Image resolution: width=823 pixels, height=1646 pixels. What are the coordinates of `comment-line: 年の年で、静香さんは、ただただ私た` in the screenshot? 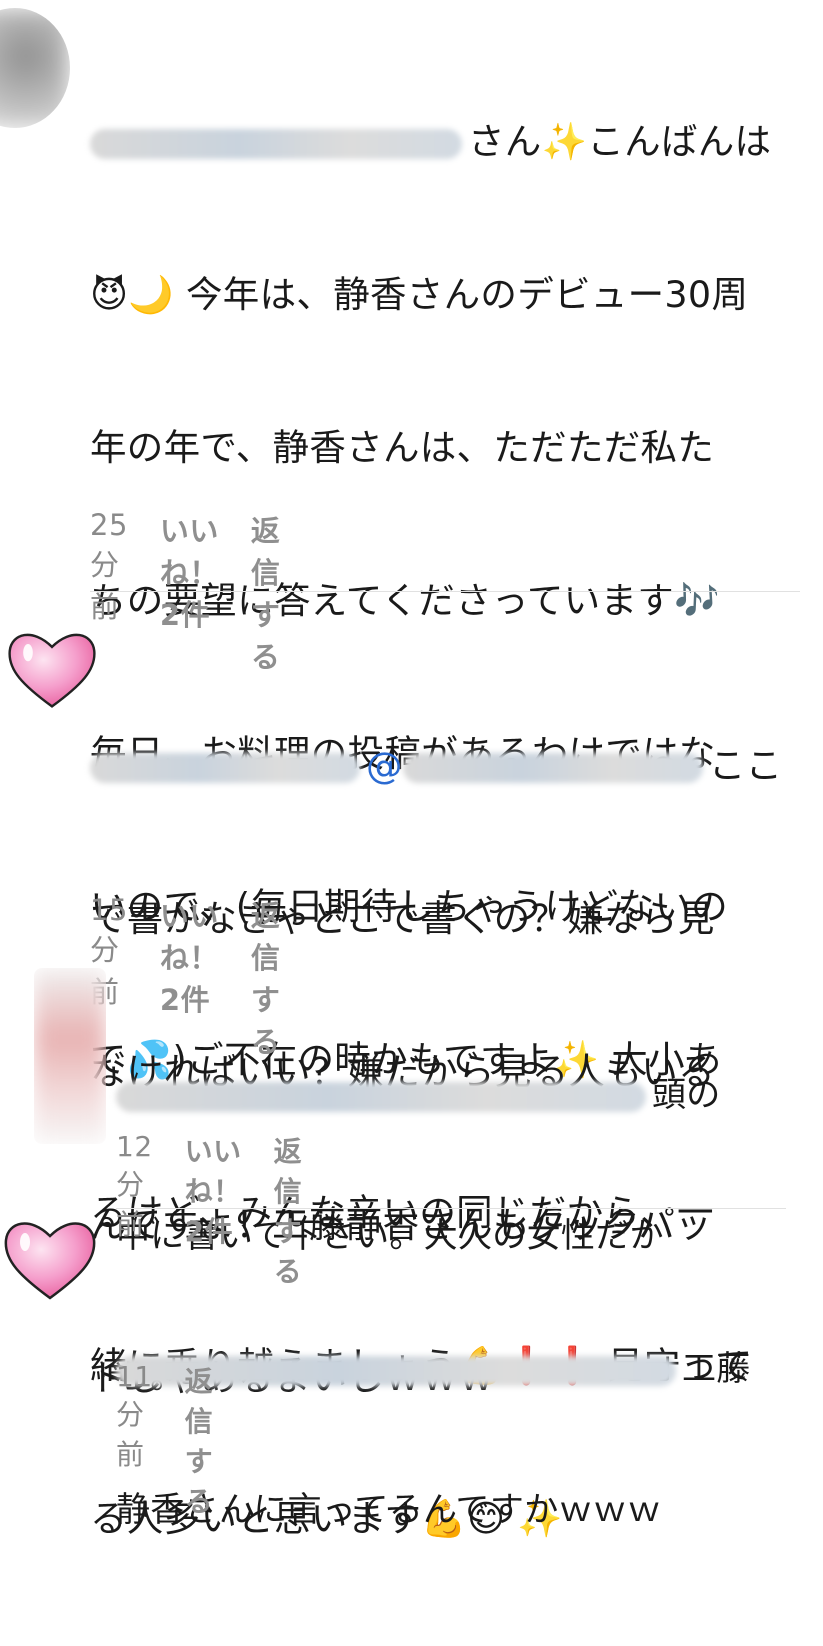 It's located at (402, 447).